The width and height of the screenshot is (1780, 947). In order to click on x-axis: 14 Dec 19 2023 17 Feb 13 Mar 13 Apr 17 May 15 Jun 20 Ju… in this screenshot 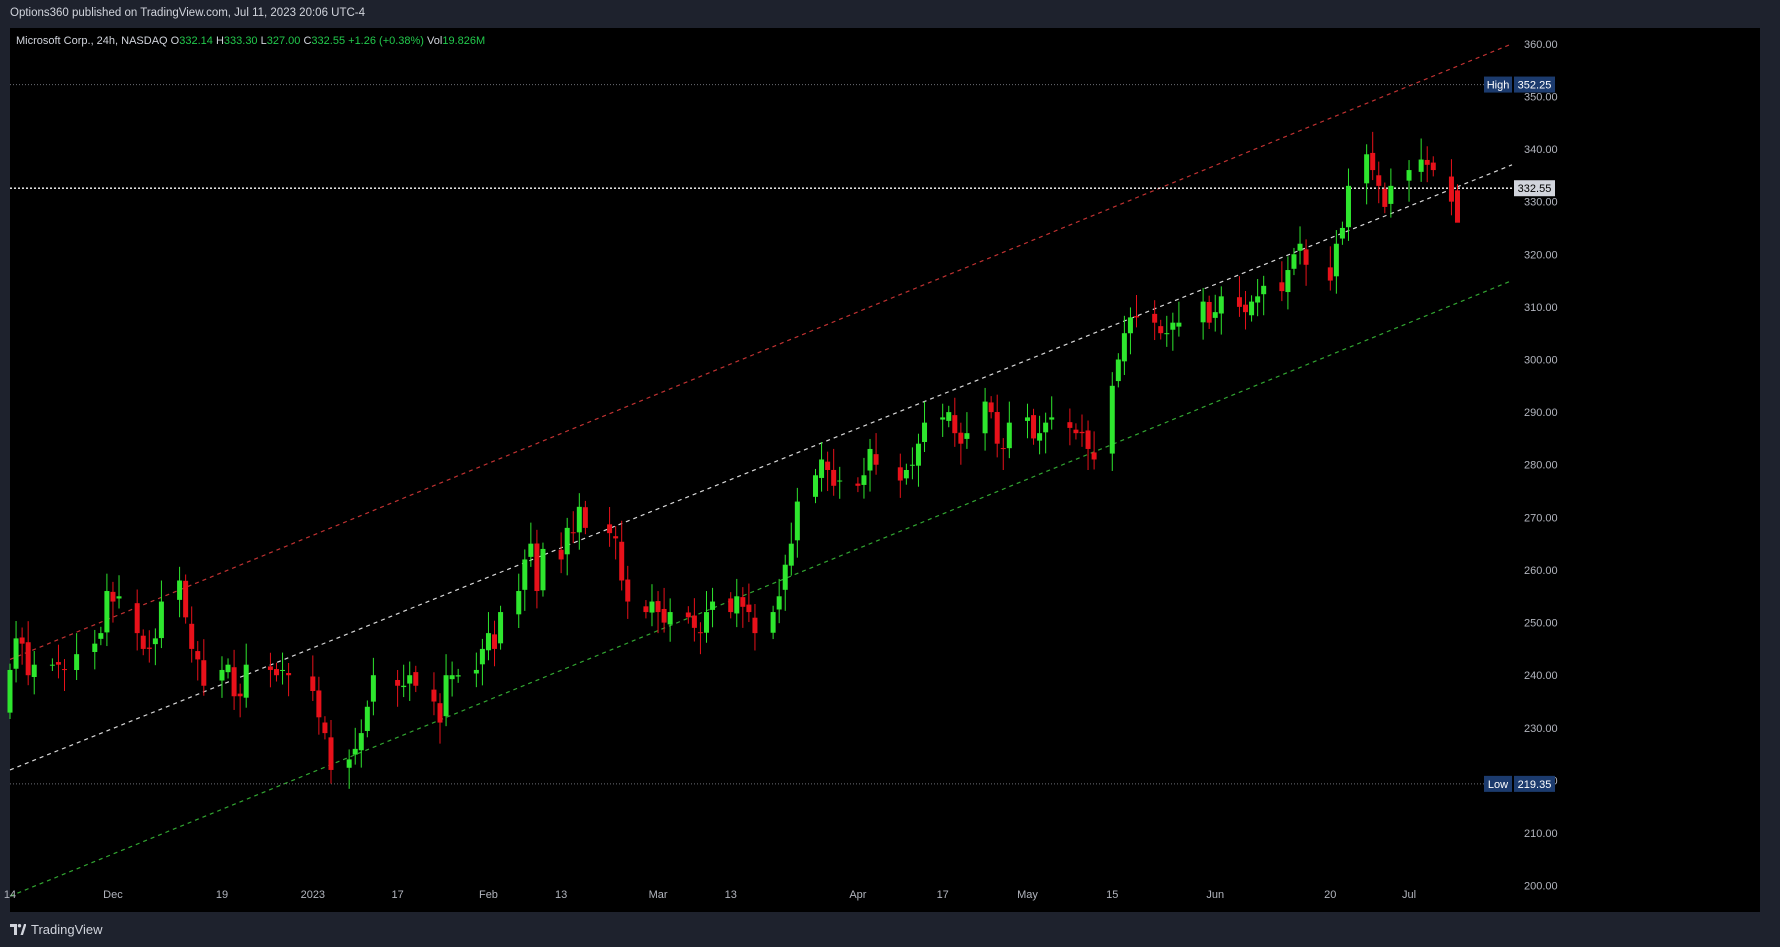, I will do `click(710, 895)`.